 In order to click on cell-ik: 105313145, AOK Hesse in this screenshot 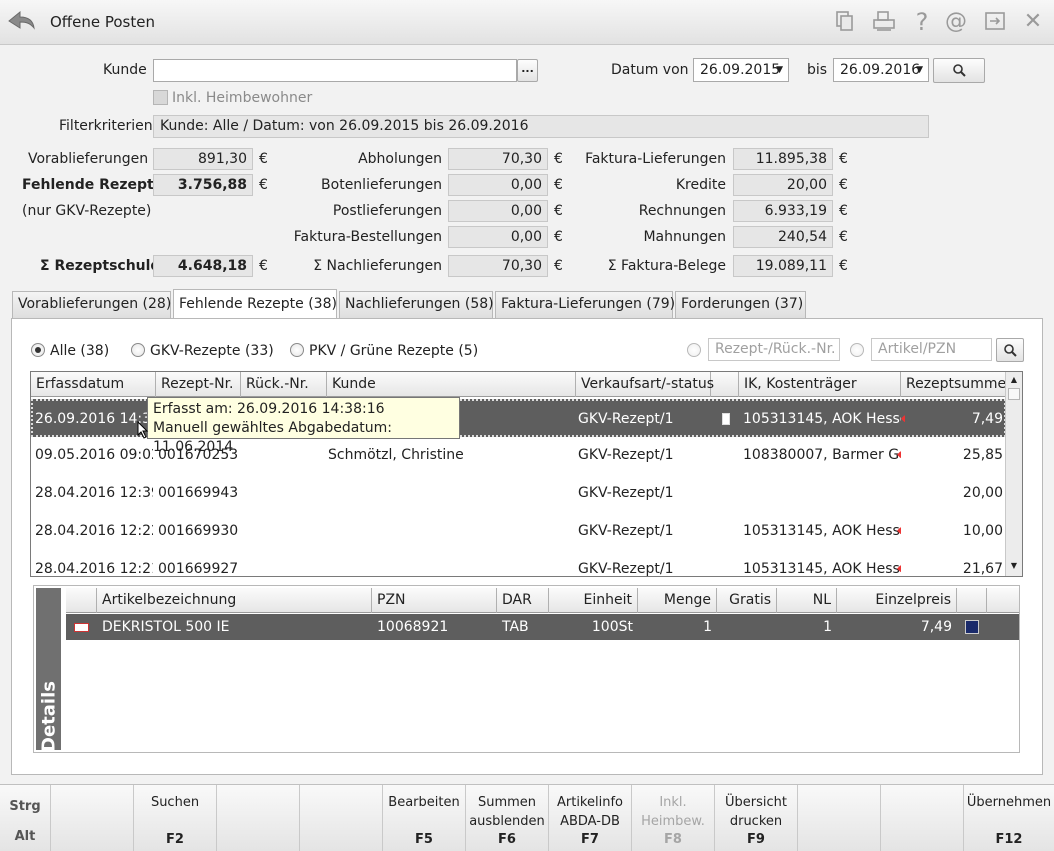, I will do `click(822, 419)`.